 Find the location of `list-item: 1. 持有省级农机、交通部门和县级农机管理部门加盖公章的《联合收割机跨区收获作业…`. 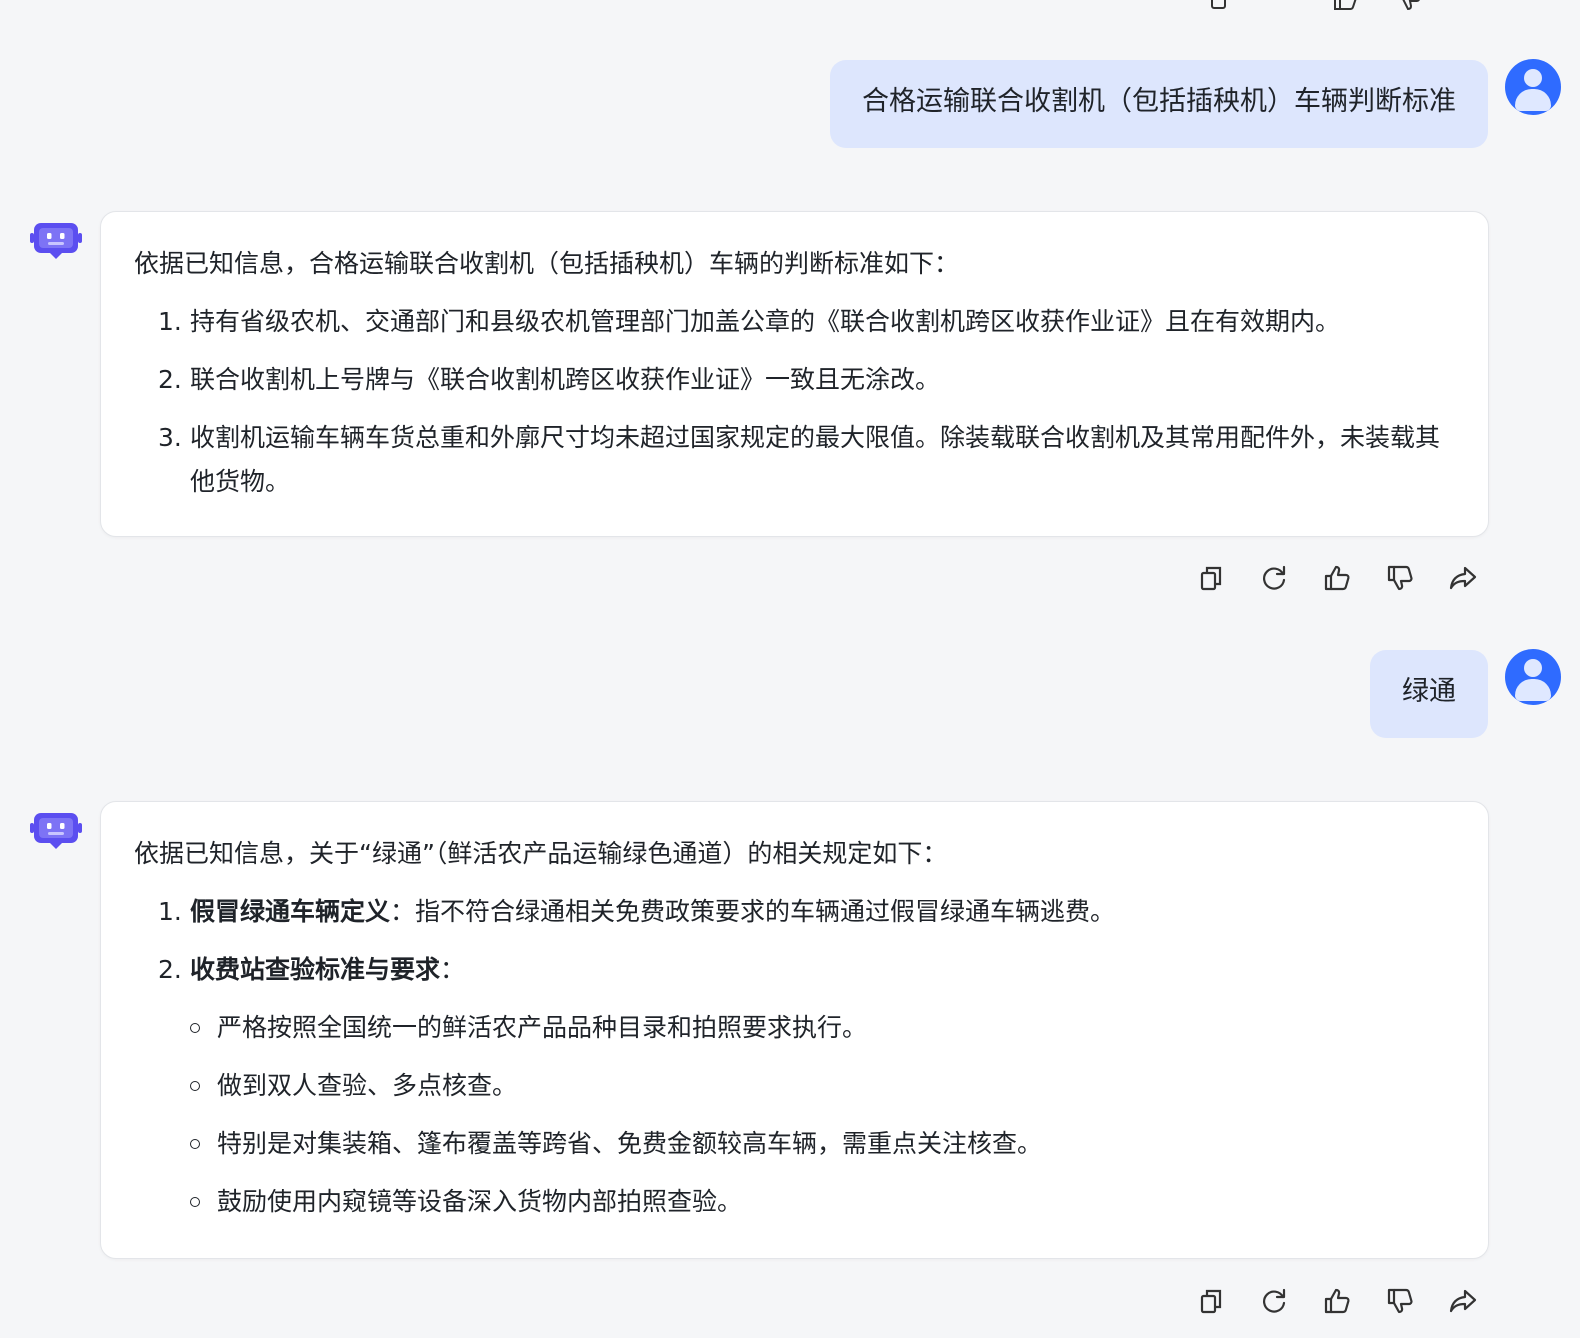

list-item: 1. 持有省级农机、交通部门和县级农机管理部门加盖公章的《联合收割机跨区收获作业… is located at coordinates (794, 322).